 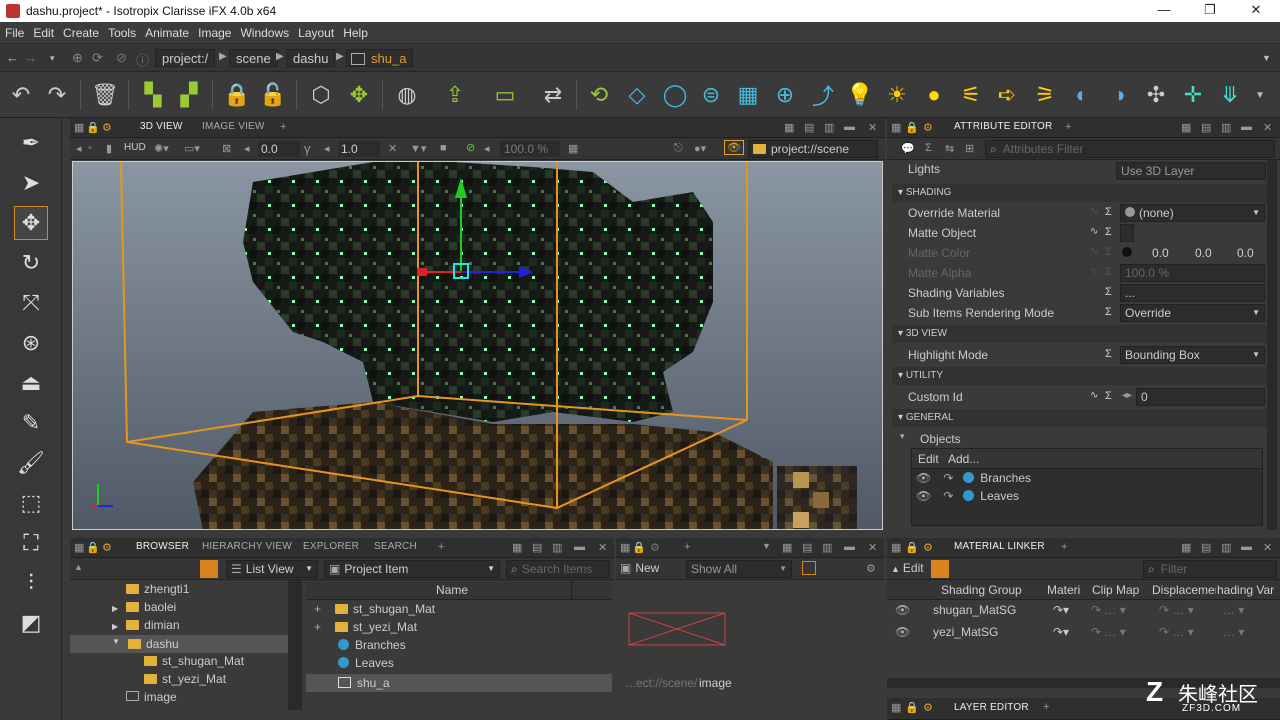 I want to click on minimize-button: —, so click(x=1164, y=11).